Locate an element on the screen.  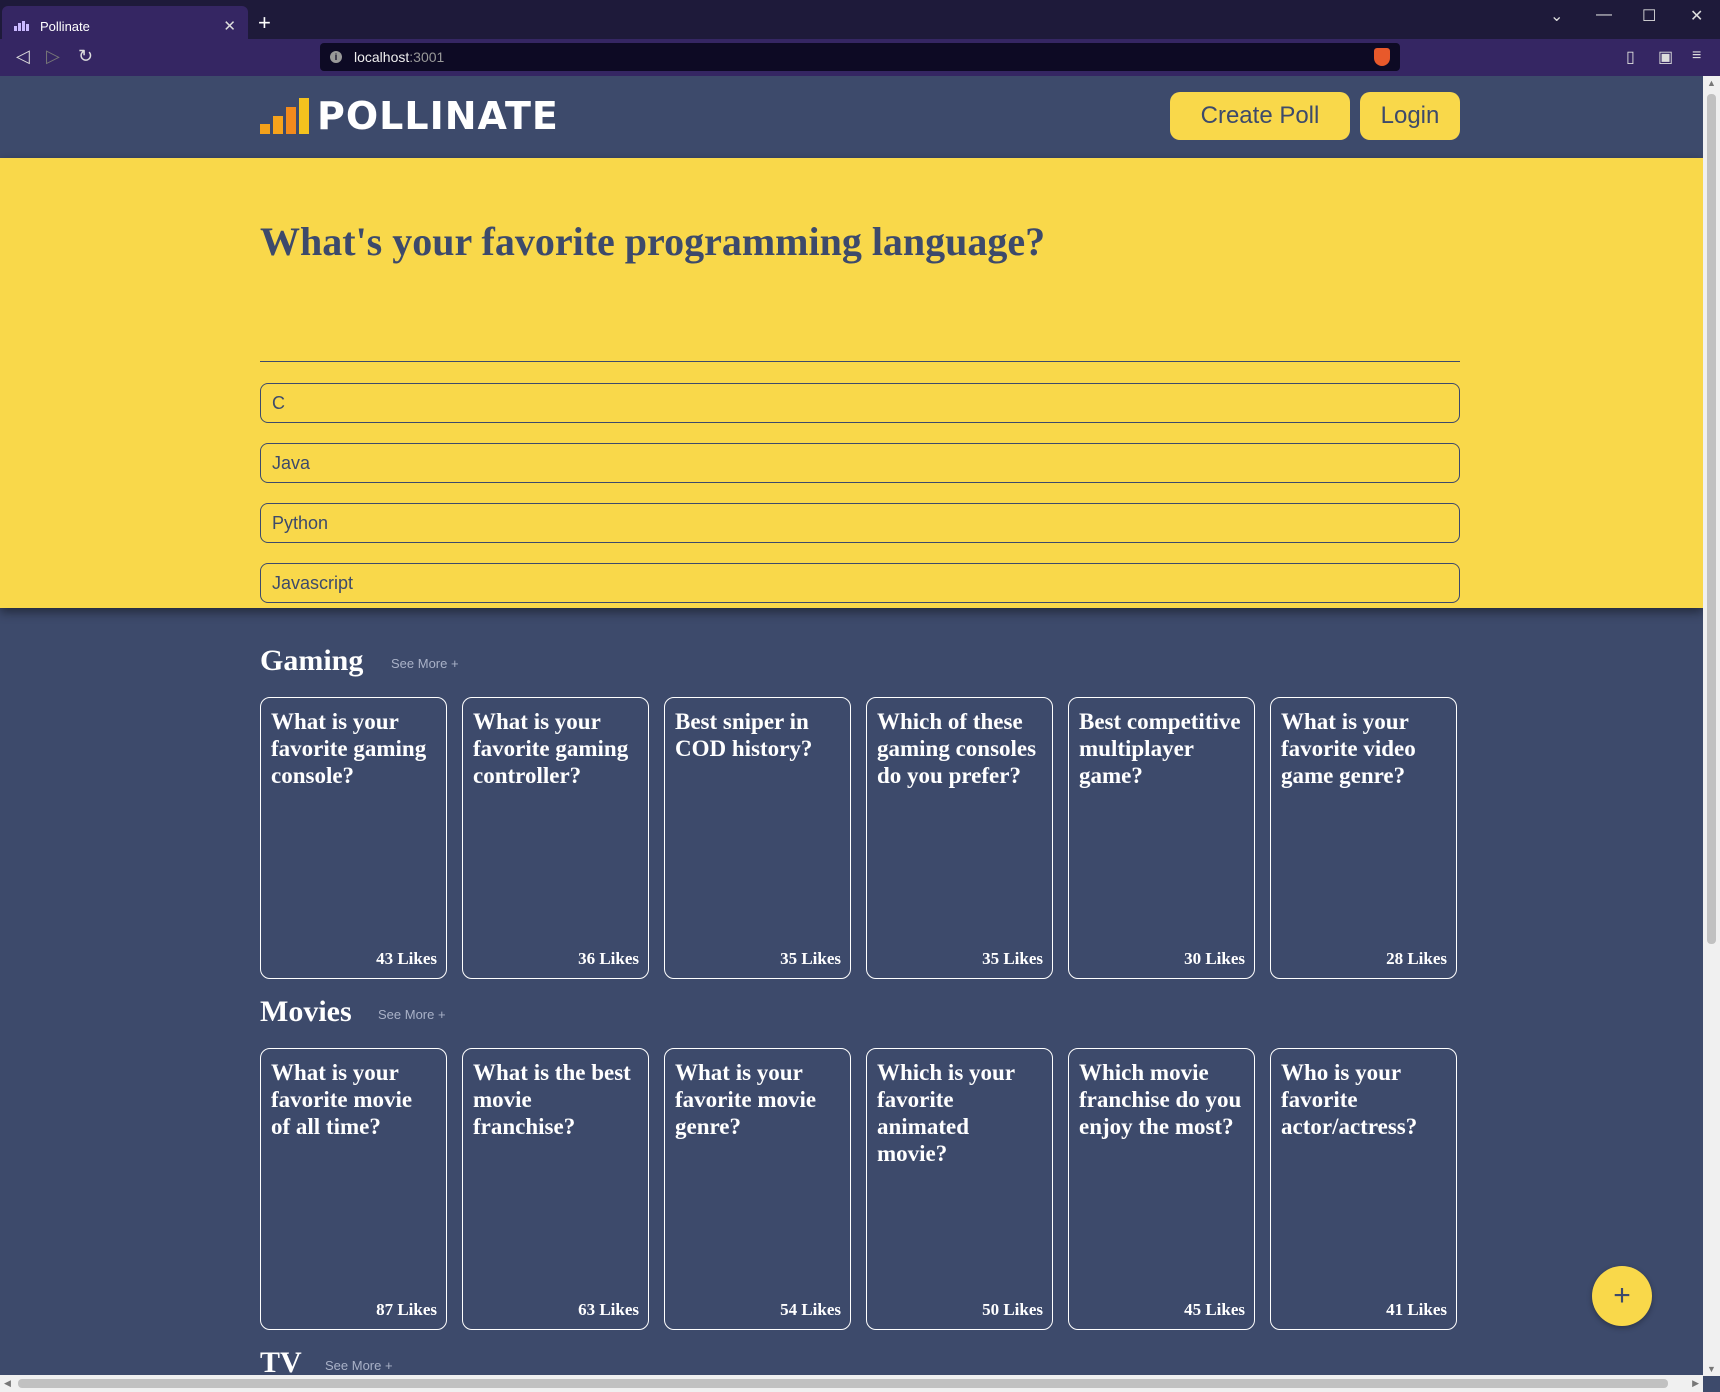
tab-search-dropdown-icon: ⌄ is located at coordinates (1556, 16).